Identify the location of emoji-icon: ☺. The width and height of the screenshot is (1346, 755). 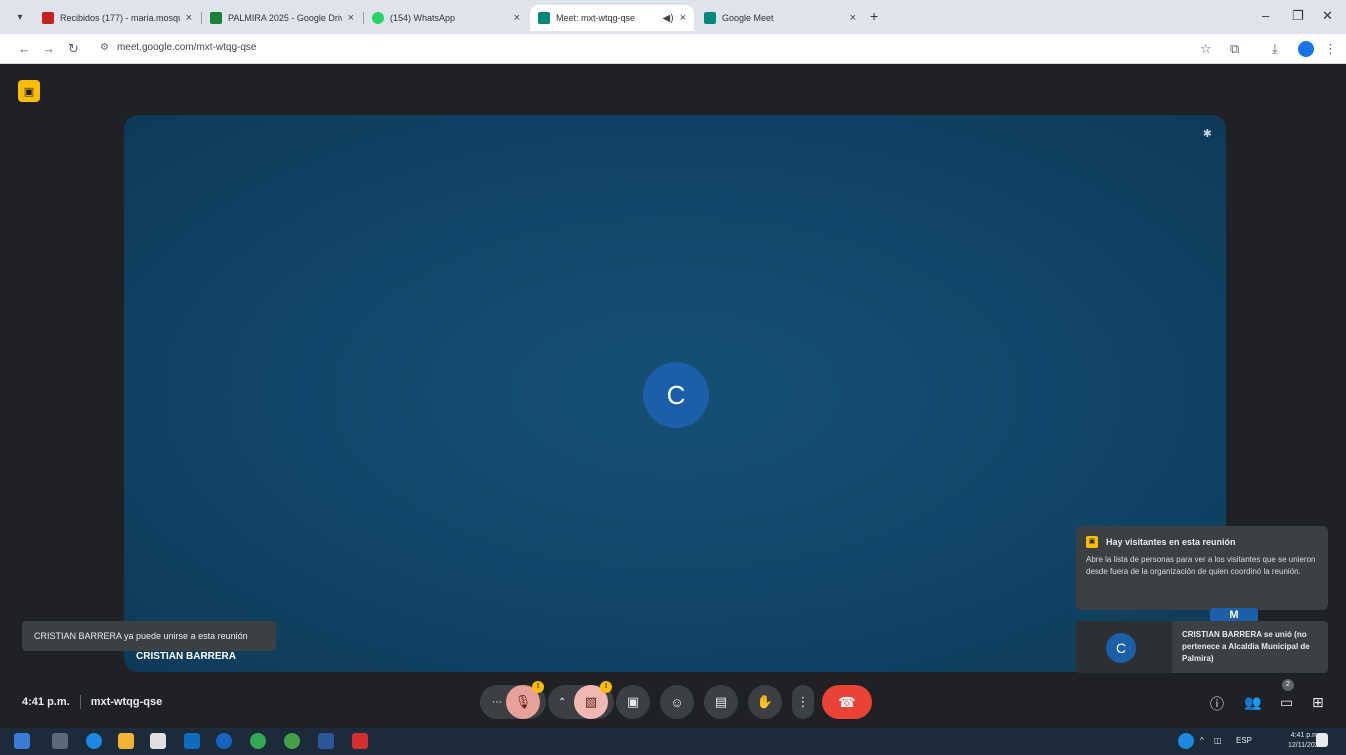
(677, 702).